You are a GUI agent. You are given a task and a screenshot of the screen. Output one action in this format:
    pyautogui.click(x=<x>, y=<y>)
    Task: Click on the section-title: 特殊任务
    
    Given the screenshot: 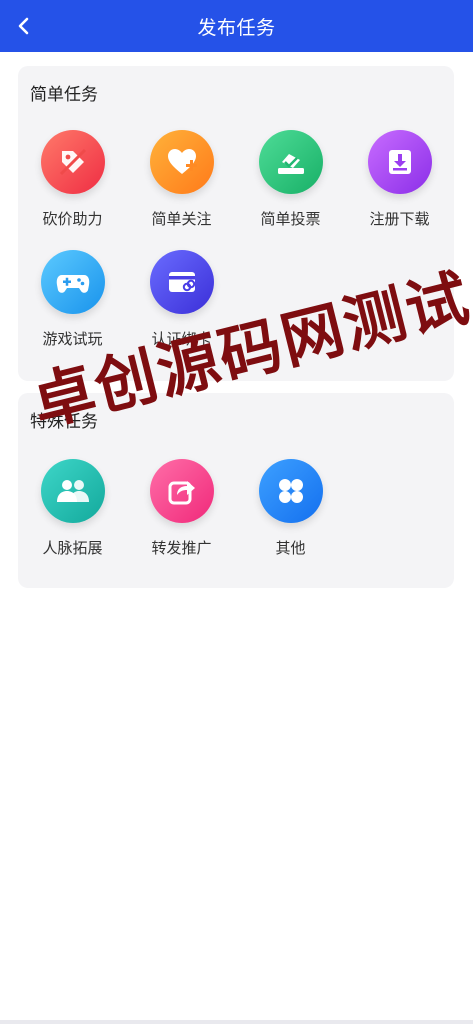 What is the action you would take?
    pyautogui.click(x=64, y=422)
    